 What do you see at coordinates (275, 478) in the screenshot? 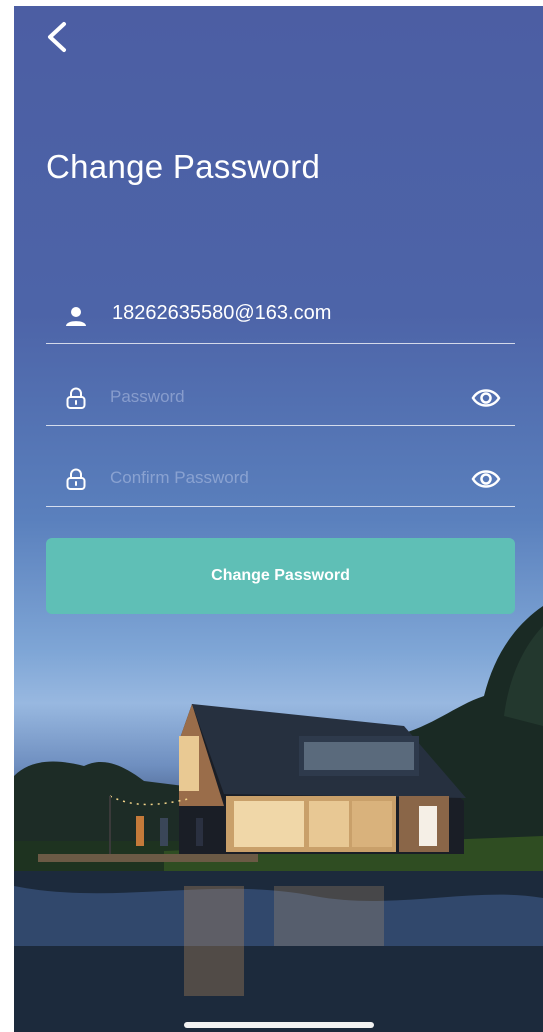
I see `confirm-password-input` at bounding box center [275, 478].